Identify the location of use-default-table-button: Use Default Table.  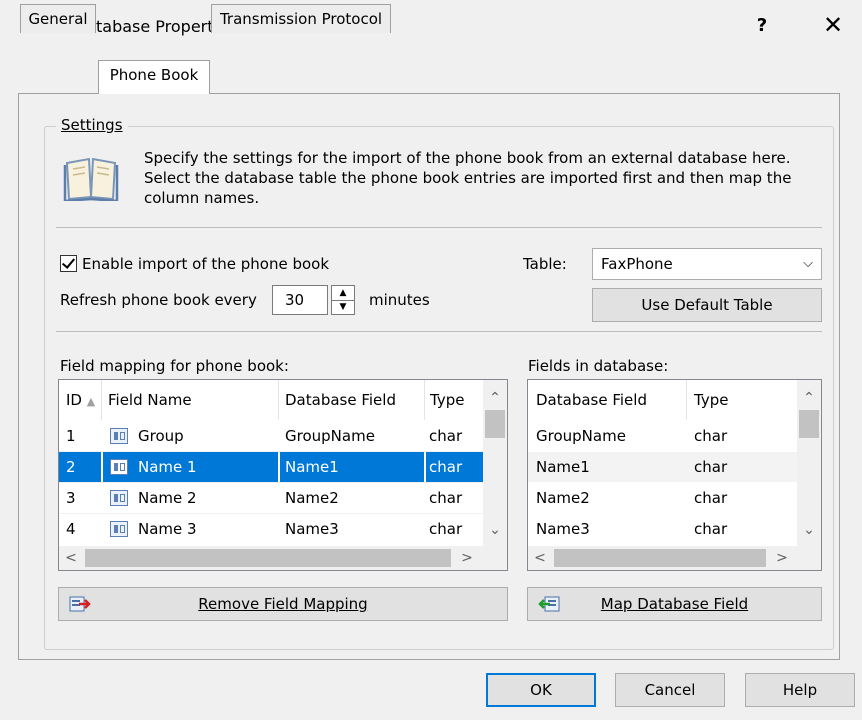
(707, 305).